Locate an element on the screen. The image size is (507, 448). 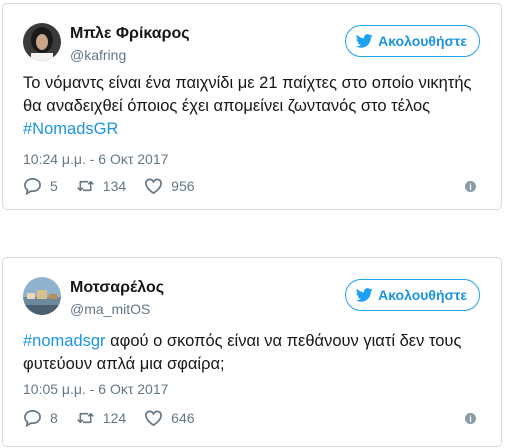
author-name: Μοτσαρέλος is located at coordinates (117, 288).